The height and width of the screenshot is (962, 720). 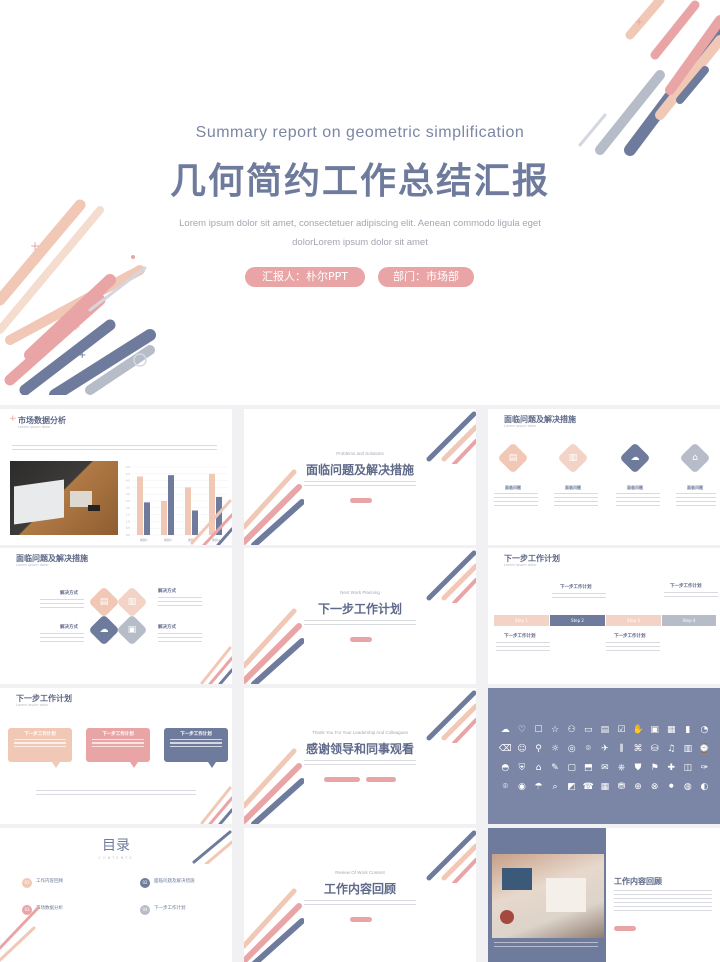 I want to click on icon-46: ▦, so click(x=605, y=787).